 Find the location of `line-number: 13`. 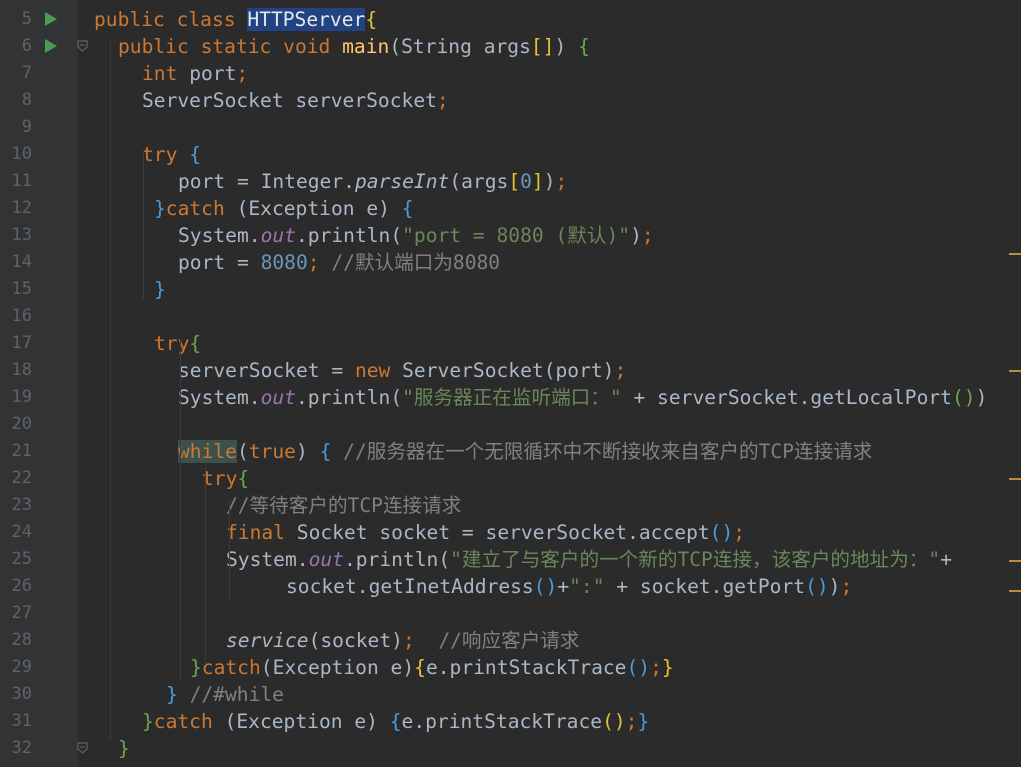

line-number: 13 is located at coordinates (21, 235).